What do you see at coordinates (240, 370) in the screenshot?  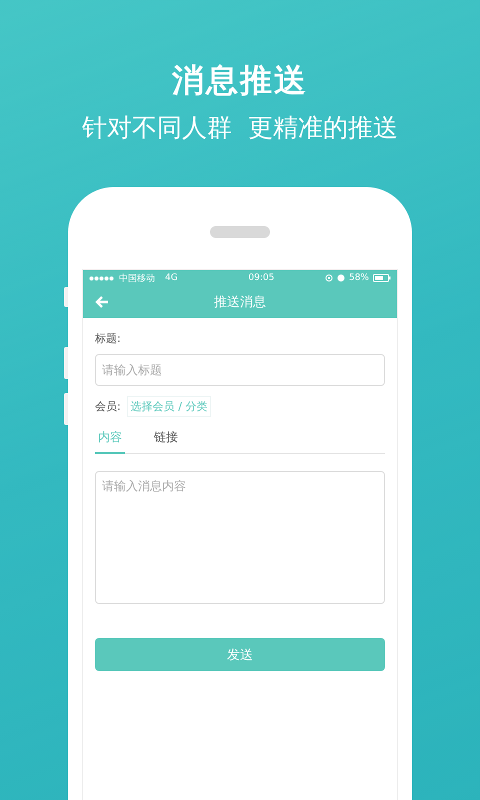 I see `title-input: 请输入标题` at bounding box center [240, 370].